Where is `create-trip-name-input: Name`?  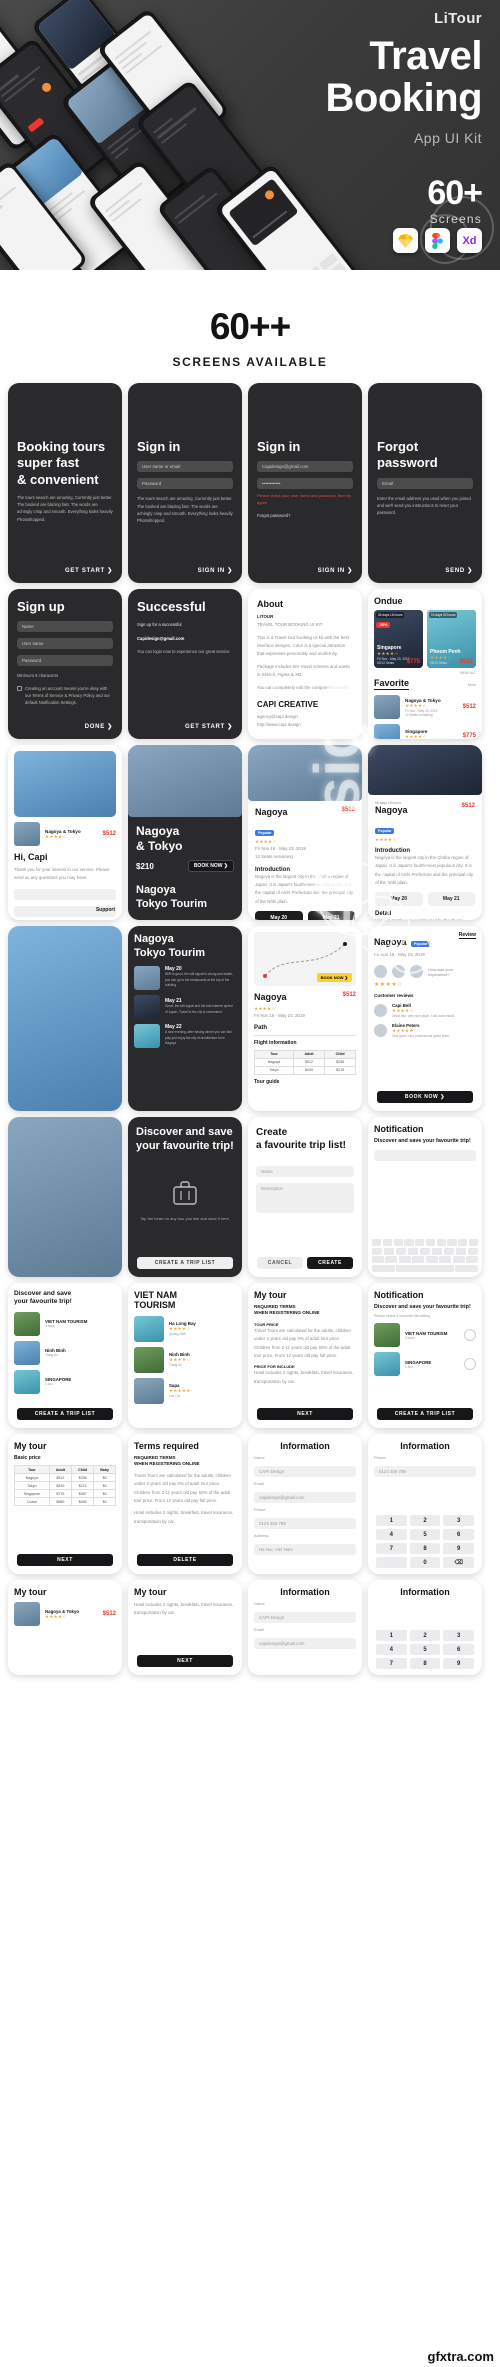
create-trip-name-input: Name is located at coordinates (305, 1171).